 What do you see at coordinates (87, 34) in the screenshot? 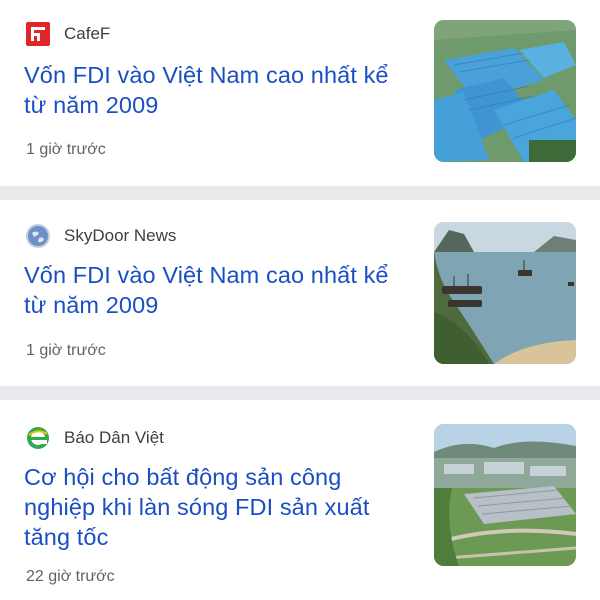
I see `source-name: CafeF` at bounding box center [87, 34].